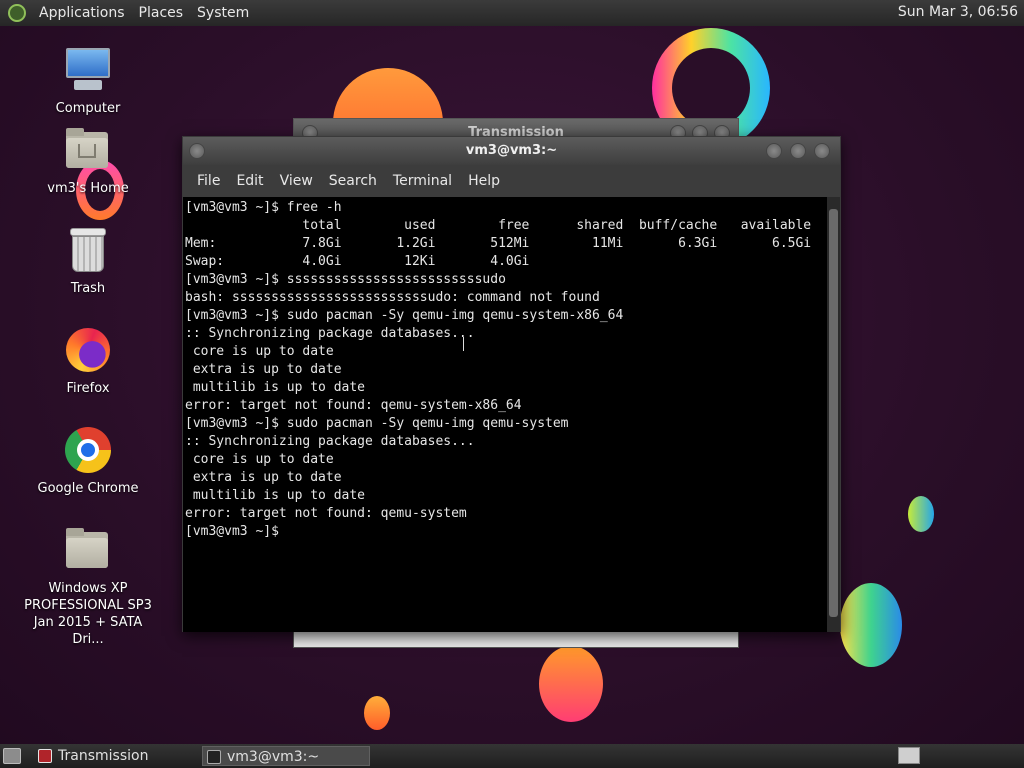  I want to click on desktop-icon-trash: Trash, so click(88, 261).